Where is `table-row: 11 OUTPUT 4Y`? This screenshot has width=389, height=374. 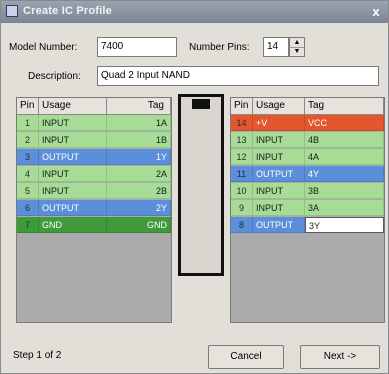
table-row: 11 OUTPUT 4Y is located at coordinates (307, 174).